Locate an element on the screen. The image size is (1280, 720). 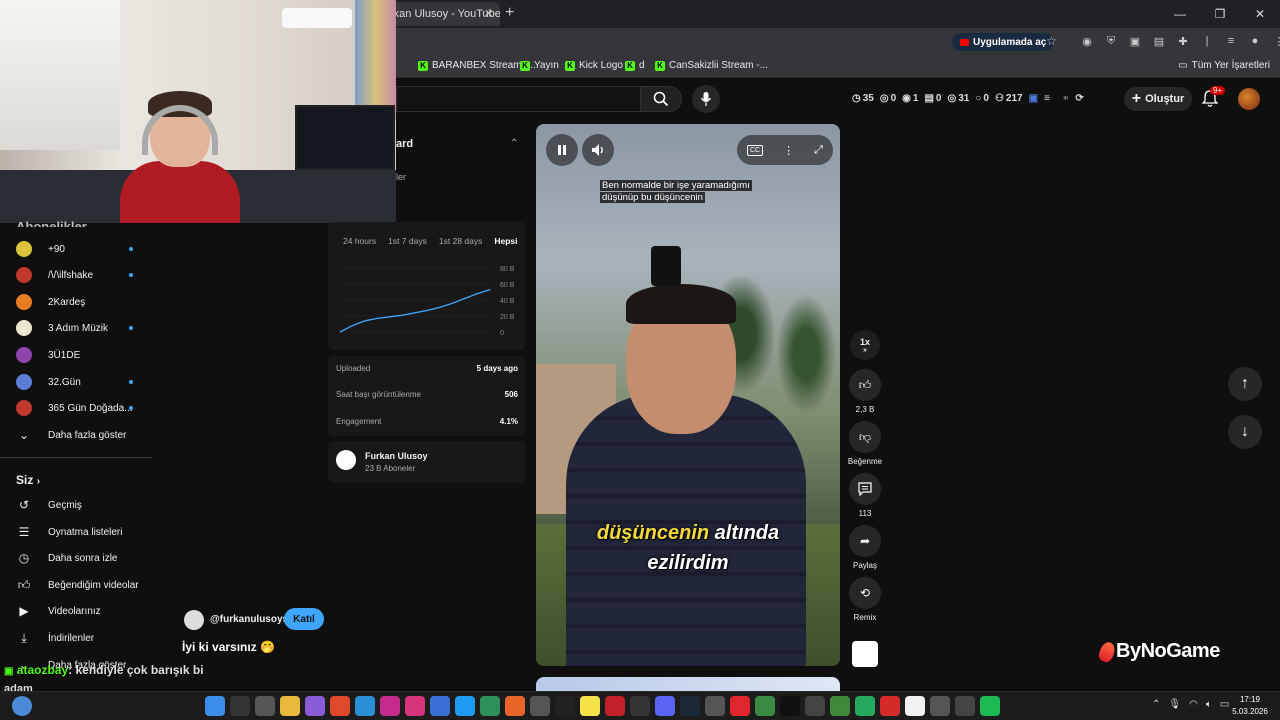
spotify-icon is located at coordinates (990, 706).